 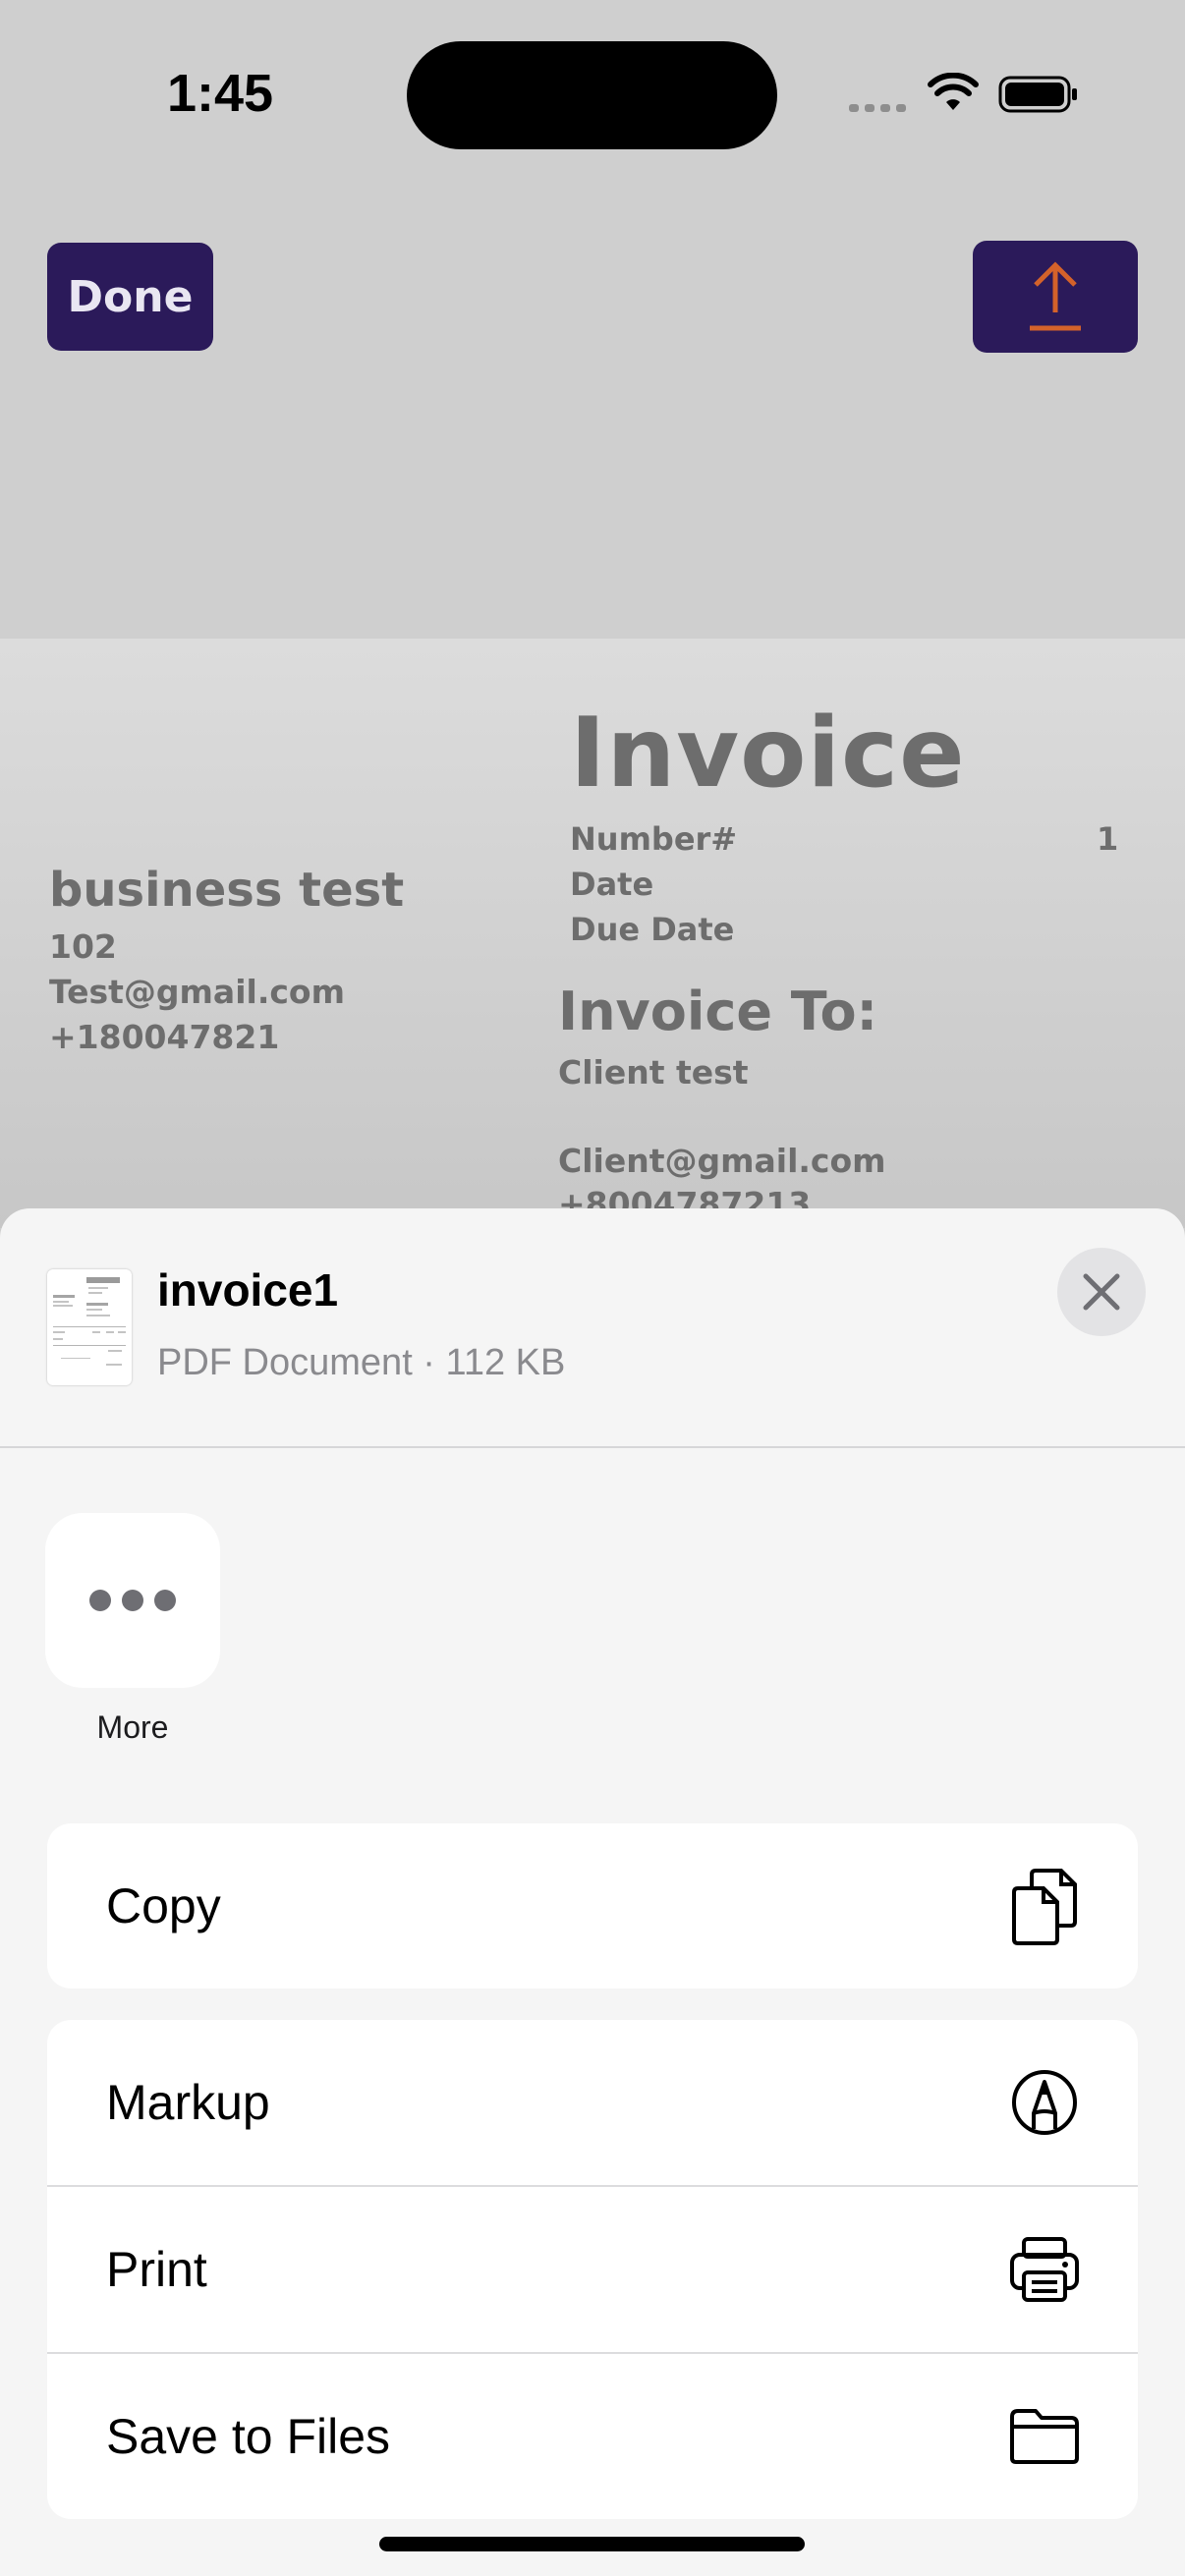 I want to click on invoice-due-date-label: Due Date, so click(x=653, y=929).